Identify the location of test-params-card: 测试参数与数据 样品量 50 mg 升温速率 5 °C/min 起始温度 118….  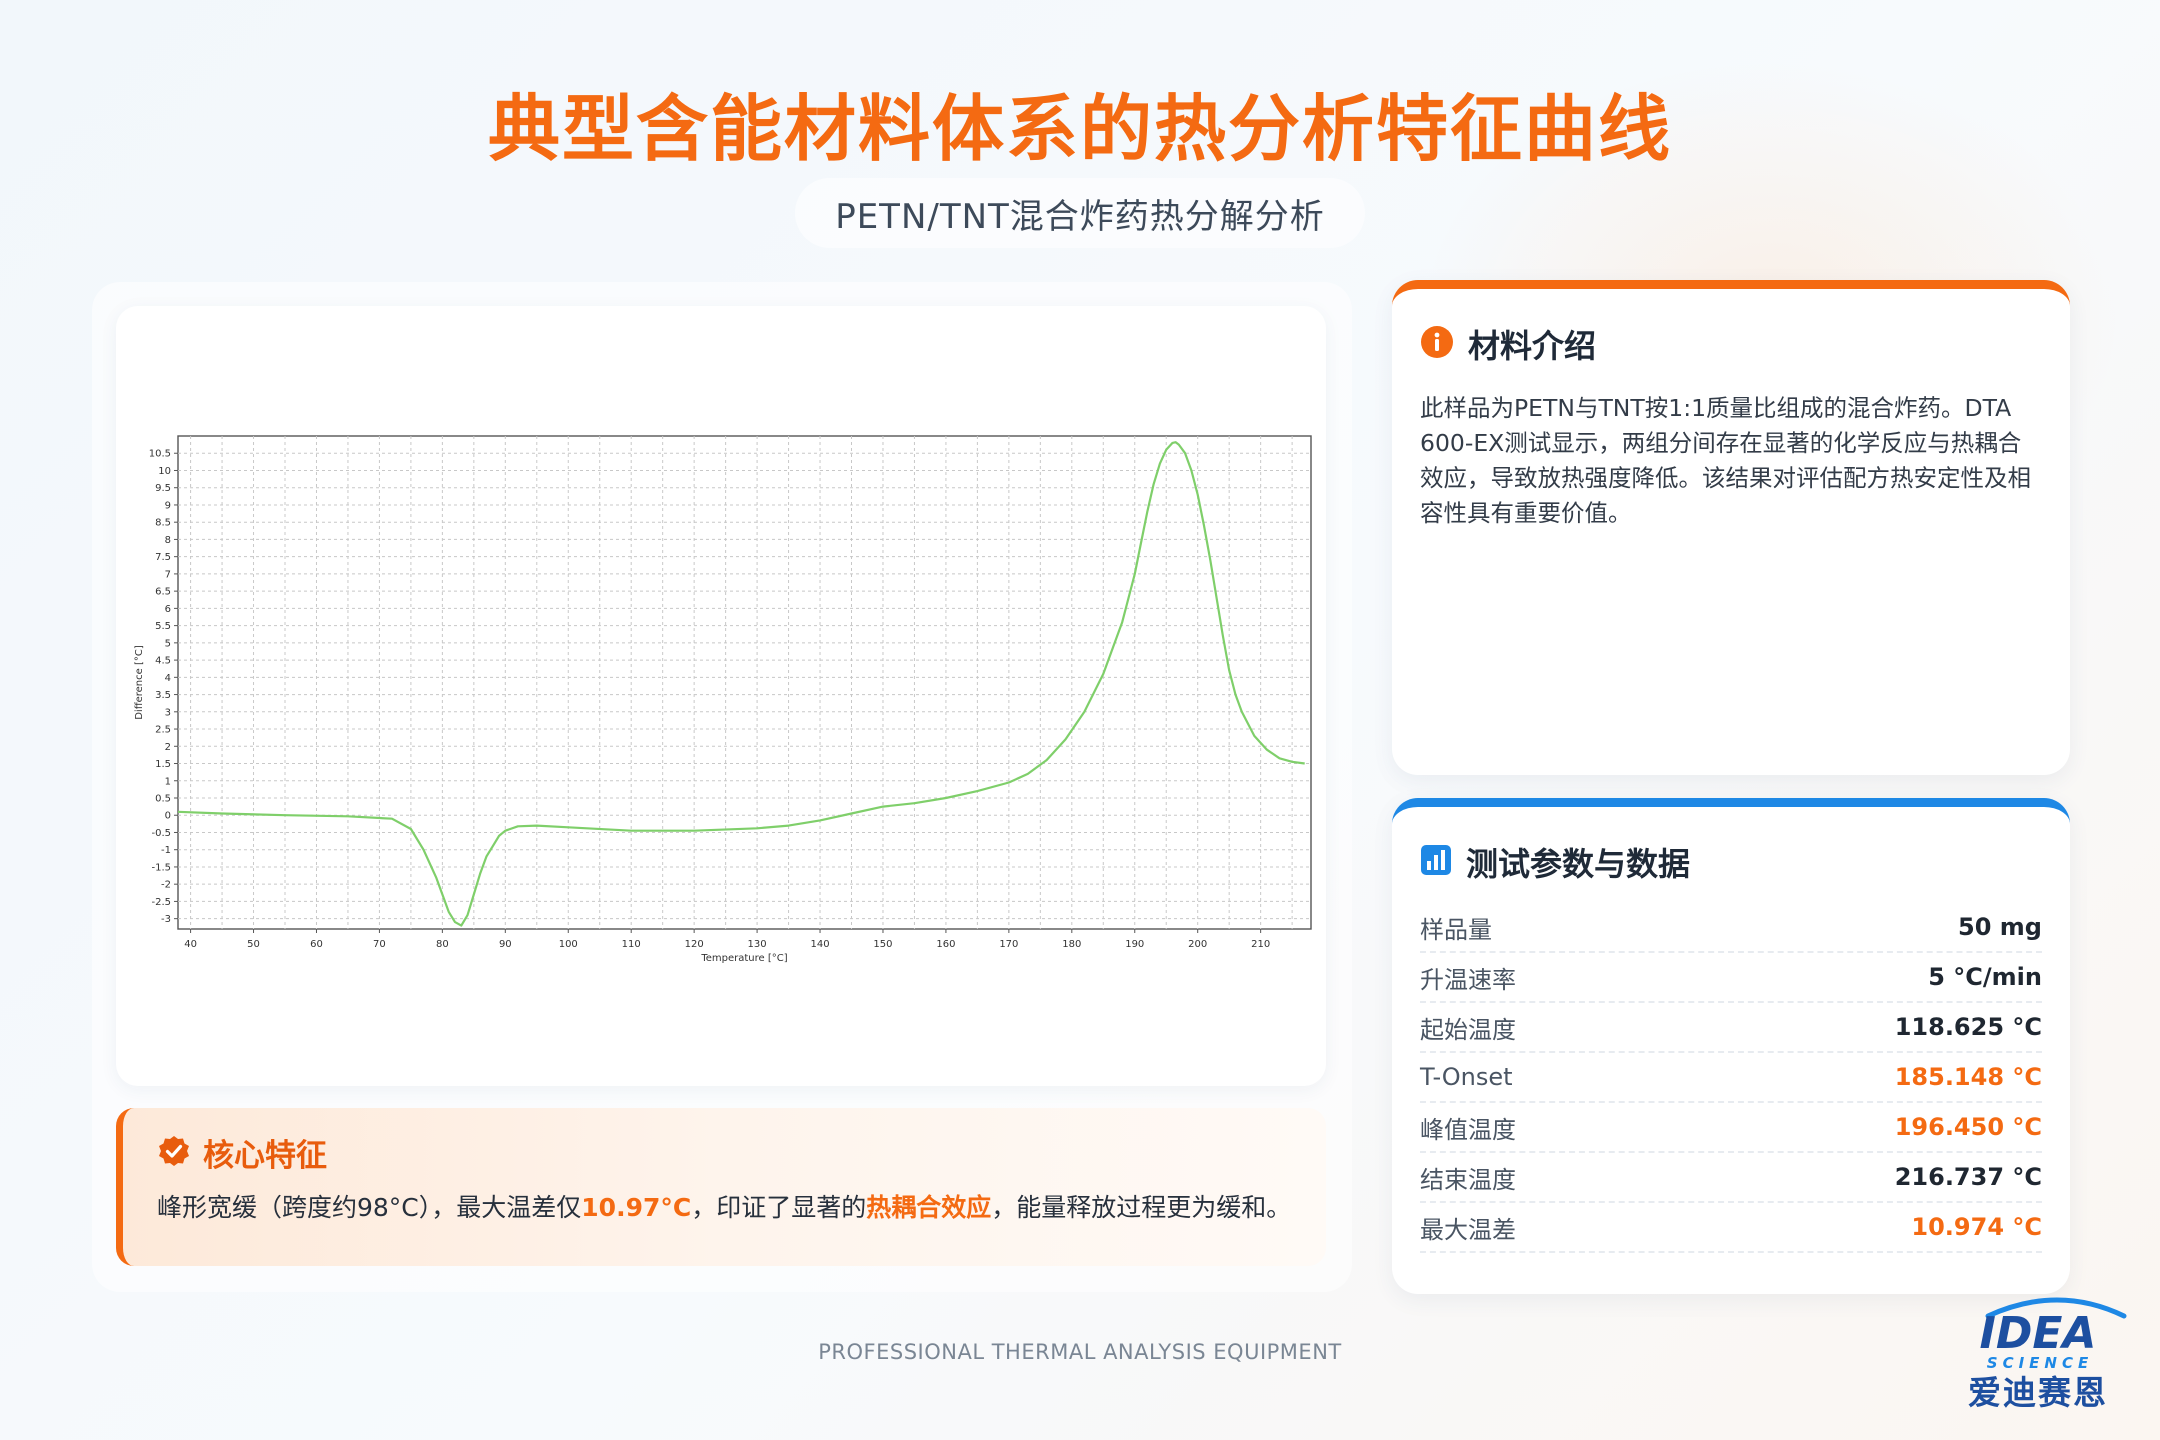
(1731, 1046).